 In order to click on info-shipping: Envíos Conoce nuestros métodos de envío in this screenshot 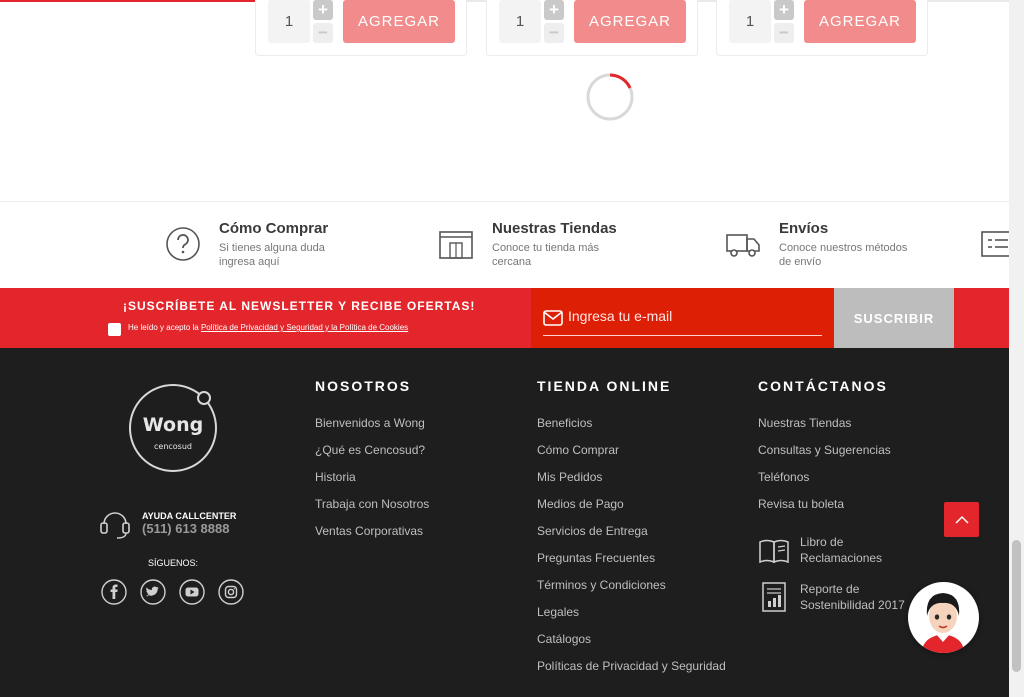, I will do `click(817, 244)`.